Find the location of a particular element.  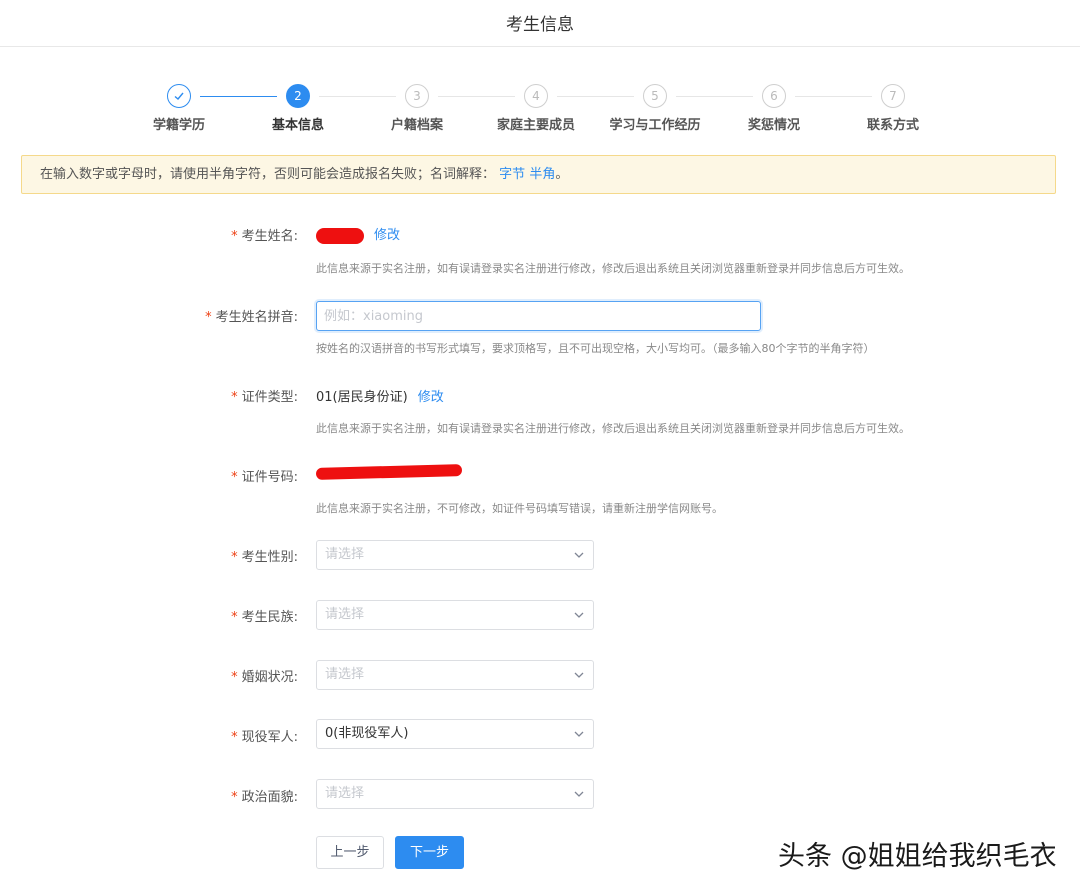

label-marital: * 婚姻状况: is located at coordinates (264, 677).